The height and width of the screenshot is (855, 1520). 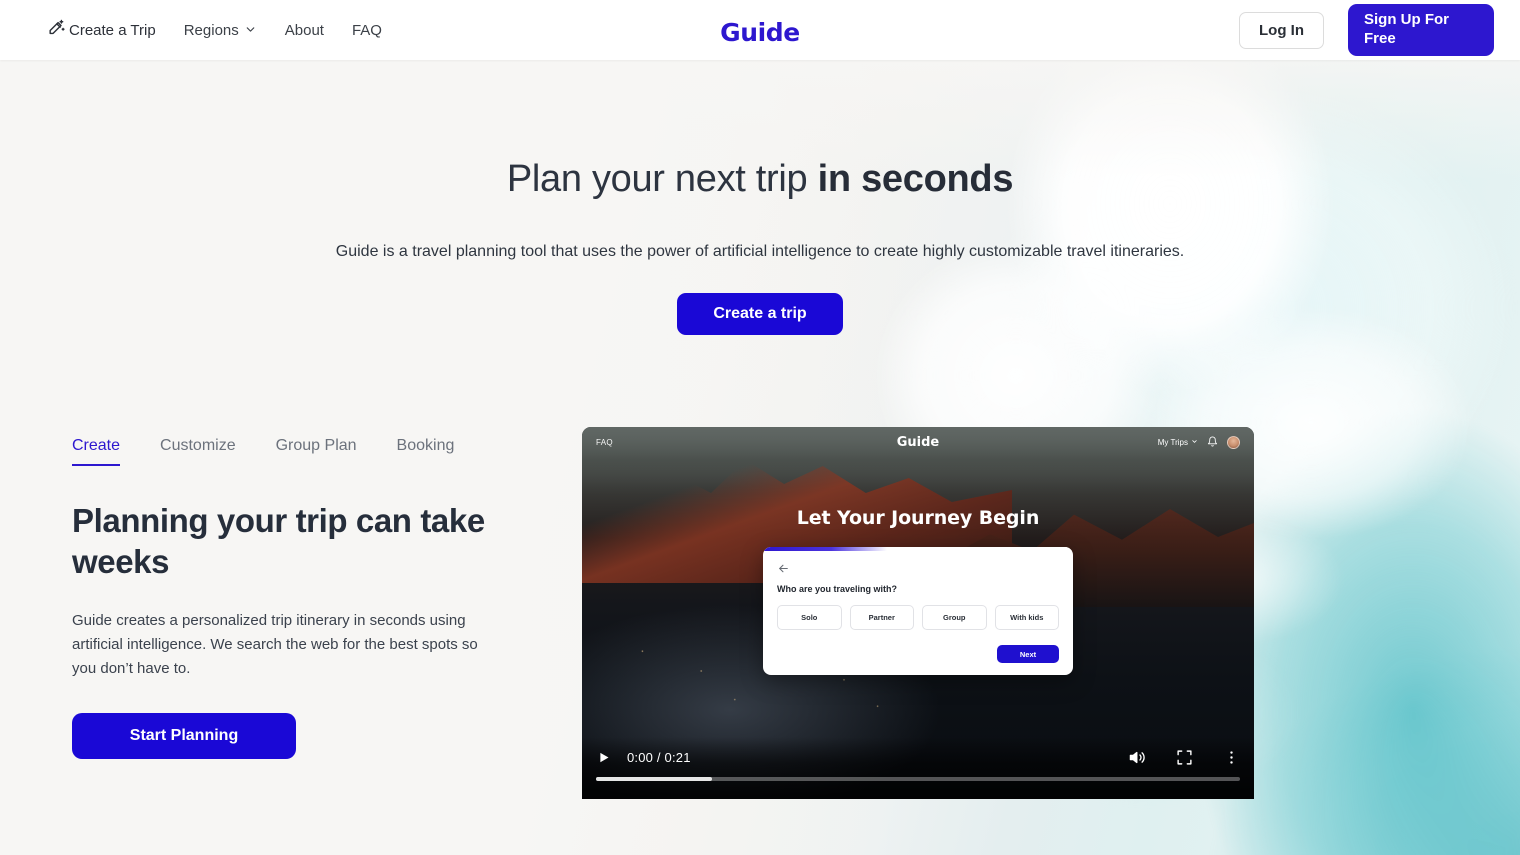 What do you see at coordinates (184, 735) in the screenshot?
I see `start-planning-button: Start Planning` at bounding box center [184, 735].